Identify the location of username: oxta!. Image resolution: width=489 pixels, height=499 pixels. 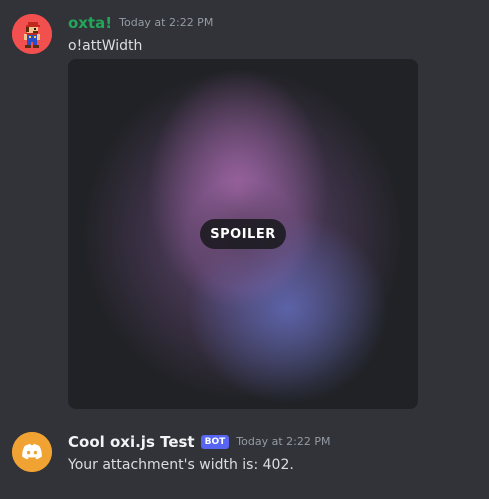
(90, 23).